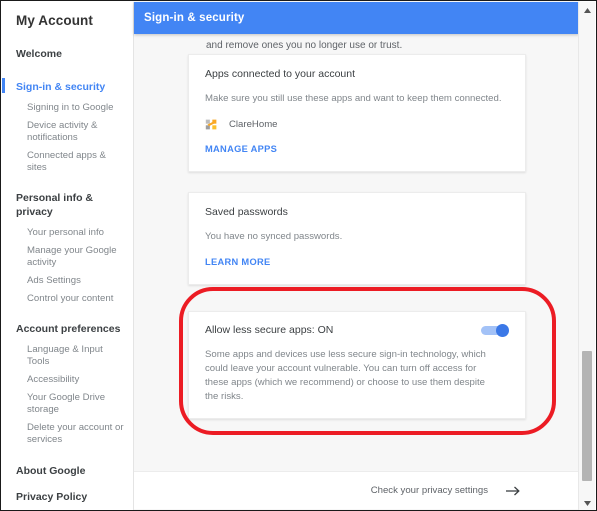 This screenshot has height=511, width=597. I want to click on scroll-up-arrow-icon, so click(587, 10).